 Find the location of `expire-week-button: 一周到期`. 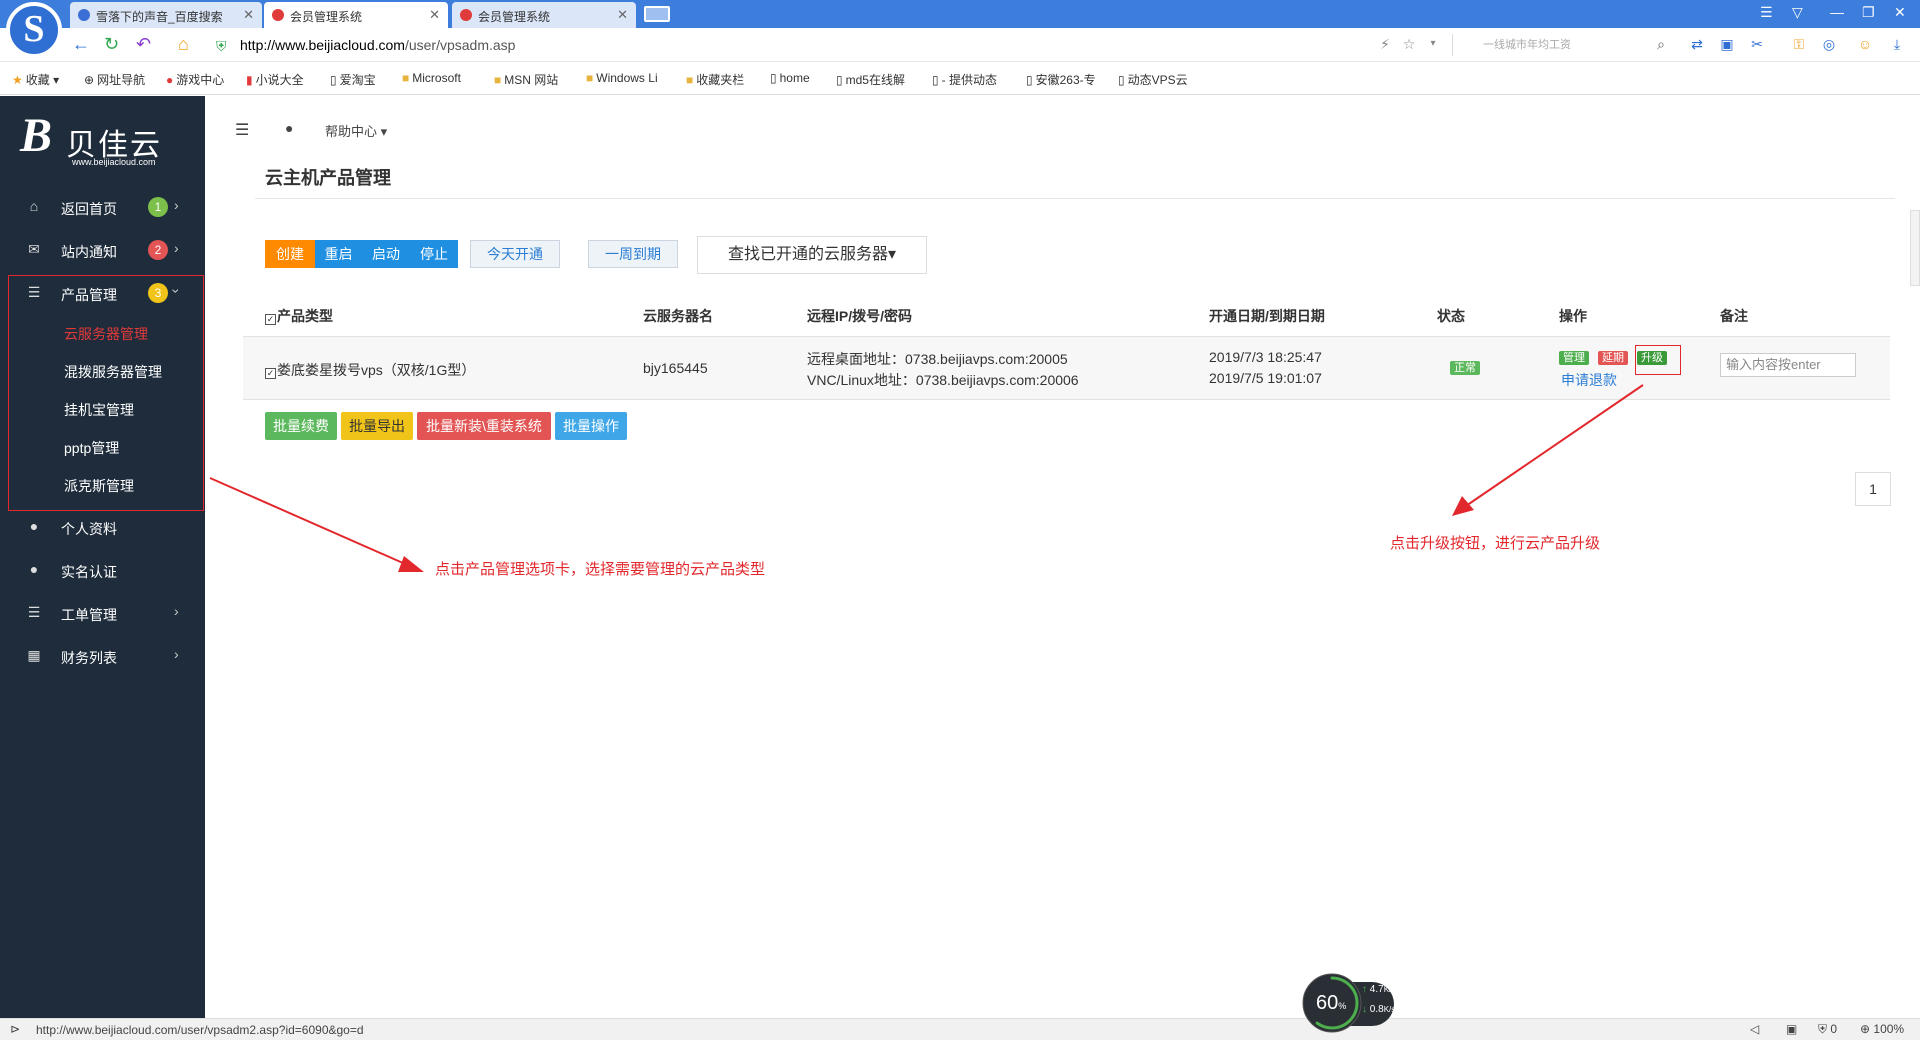

expire-week-button: 一周到期 is located at coordinates (633, 254).